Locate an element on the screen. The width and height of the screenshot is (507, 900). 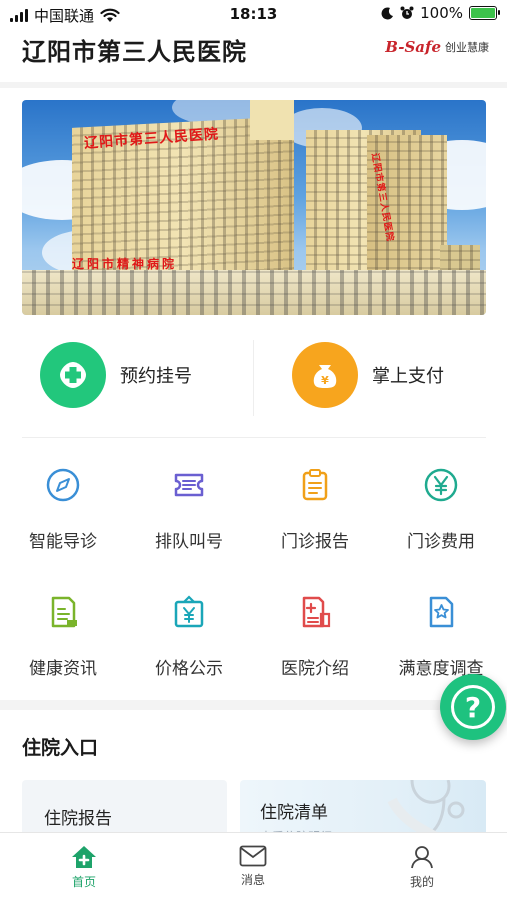
star-doc-icon is located at coordinates (441, 612).